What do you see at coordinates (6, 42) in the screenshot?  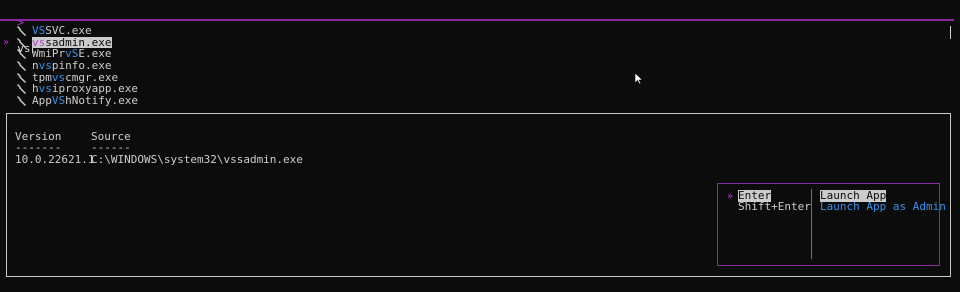 I see `selection-marker-icon: »` at bounding box center [6, 42].